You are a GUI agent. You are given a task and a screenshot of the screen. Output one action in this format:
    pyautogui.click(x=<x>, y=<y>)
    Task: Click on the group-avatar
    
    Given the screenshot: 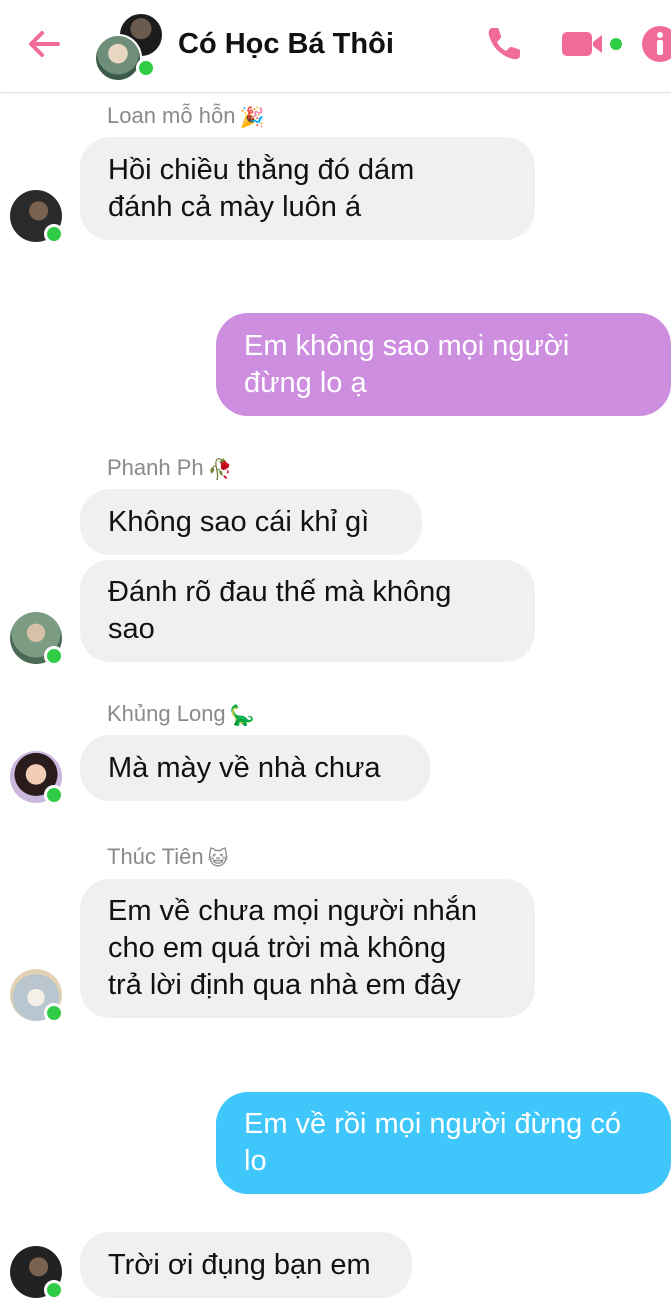 What is the action you would take?
    pyautogui.click(x=129, y=47)
    